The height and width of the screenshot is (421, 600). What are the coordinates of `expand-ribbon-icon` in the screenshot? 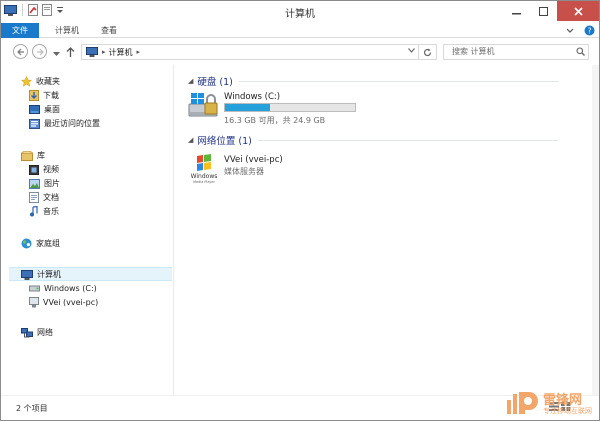 It's located at (570, 32).